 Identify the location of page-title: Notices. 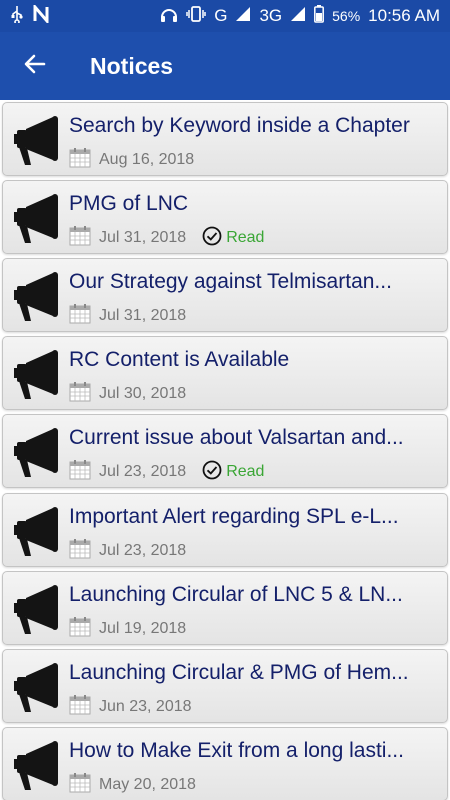
(132, 65).